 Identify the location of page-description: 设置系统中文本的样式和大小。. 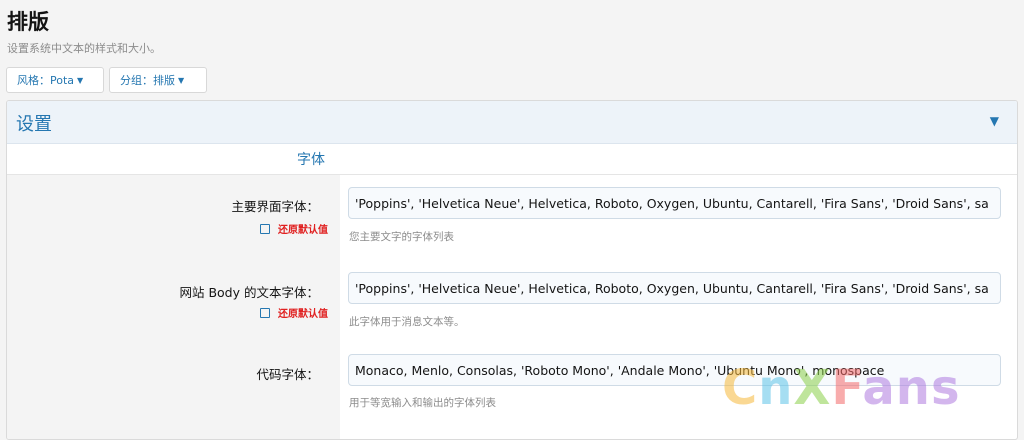
(84, 48).